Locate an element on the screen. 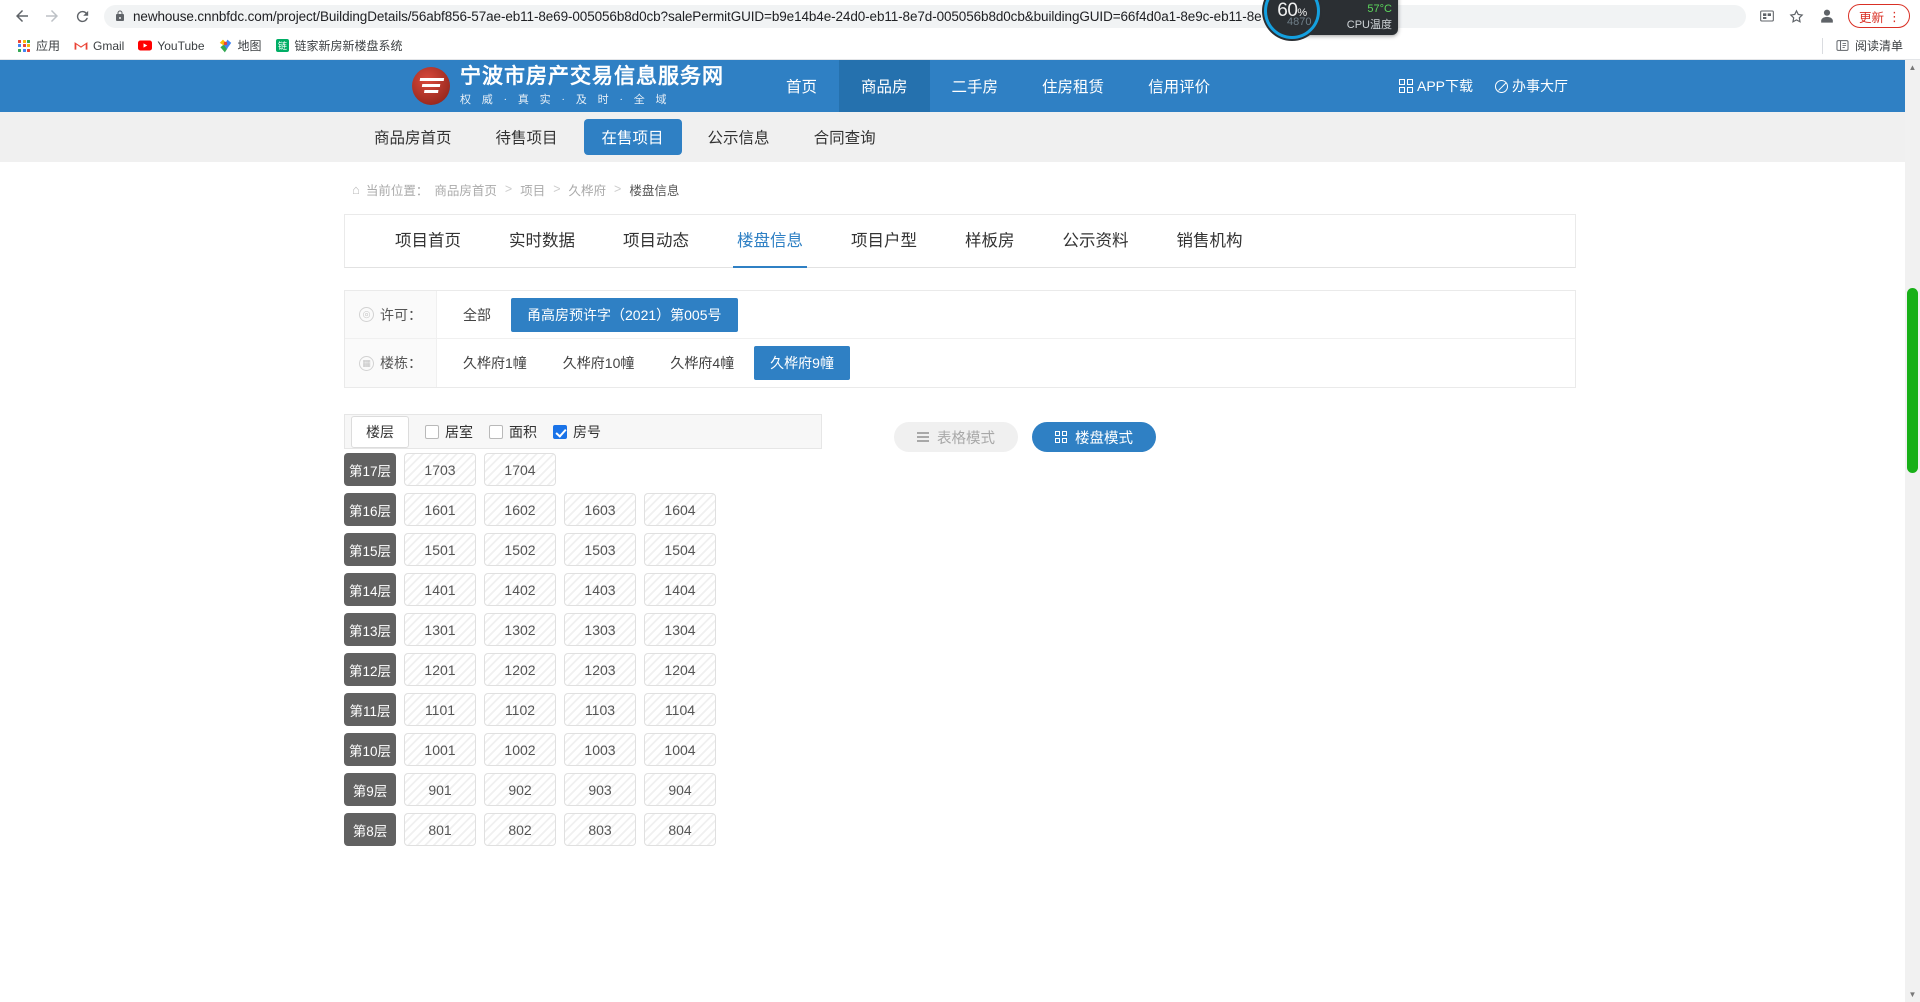  room-cell: 1203 is located at coordinates (600, 669).